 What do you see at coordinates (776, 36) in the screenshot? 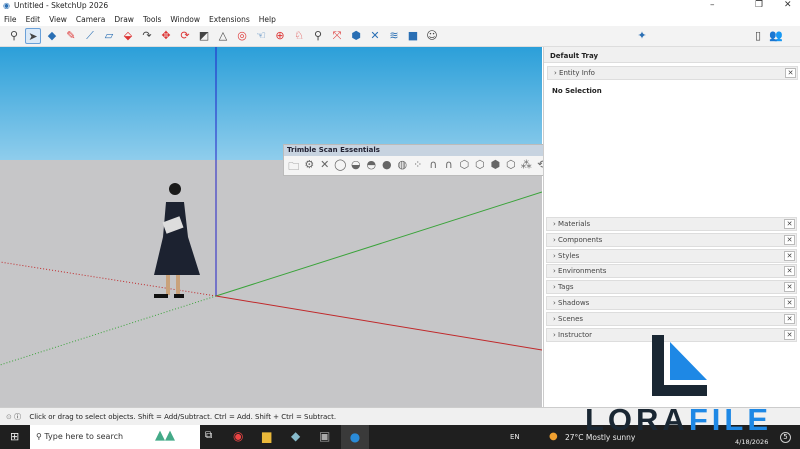
I see `users-icon: 👥` at bounding box center [776, 36].